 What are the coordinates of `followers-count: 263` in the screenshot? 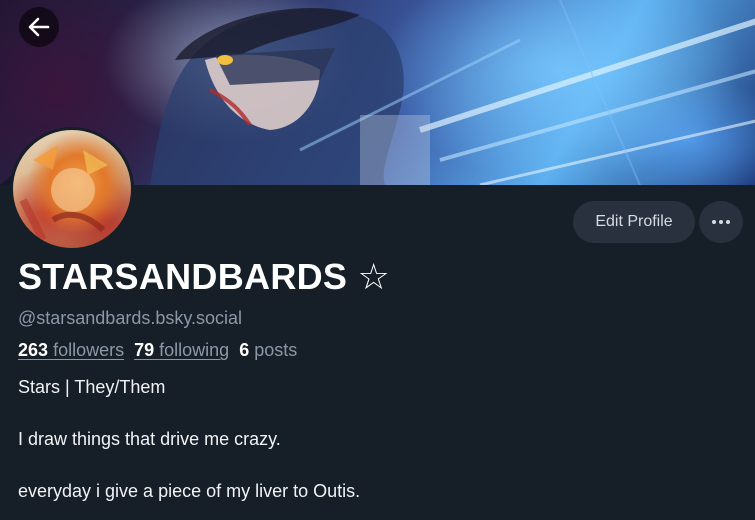 It's located at (33, 350).